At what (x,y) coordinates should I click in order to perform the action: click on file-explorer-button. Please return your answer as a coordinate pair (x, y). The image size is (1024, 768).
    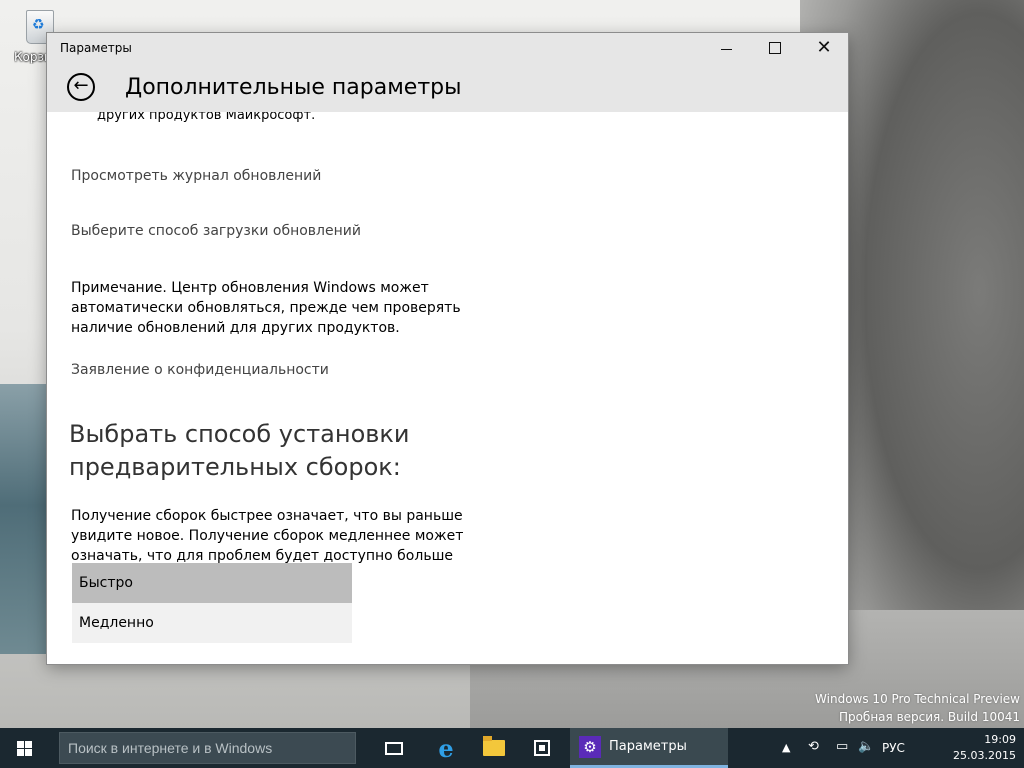
    Looking at the image, I should click on (494, 748).